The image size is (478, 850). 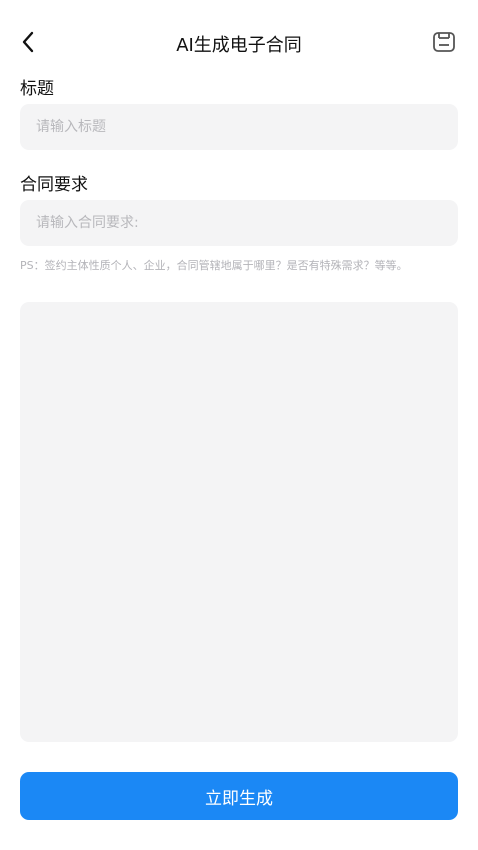 What do you see at coordinates (239, 127) in the screenshot?
I see `title-input` at bounding box center [239, 127].